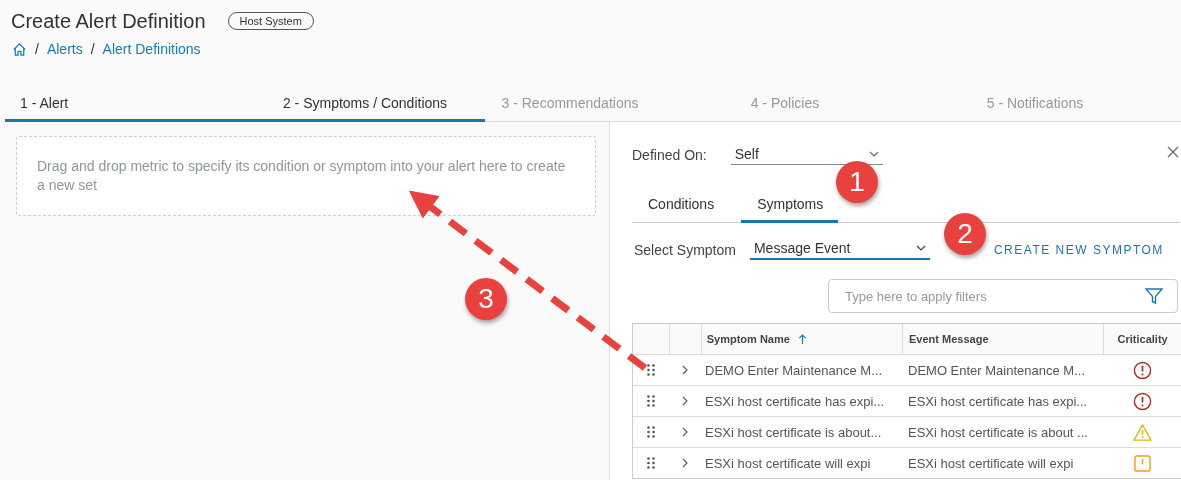 This screenshot has width=1181, height=480. What do you see at coordinates (125, 108) in the screenshot?
I see `wizard-step-tab: 1 - Alert` at bounding box center [125, 108].